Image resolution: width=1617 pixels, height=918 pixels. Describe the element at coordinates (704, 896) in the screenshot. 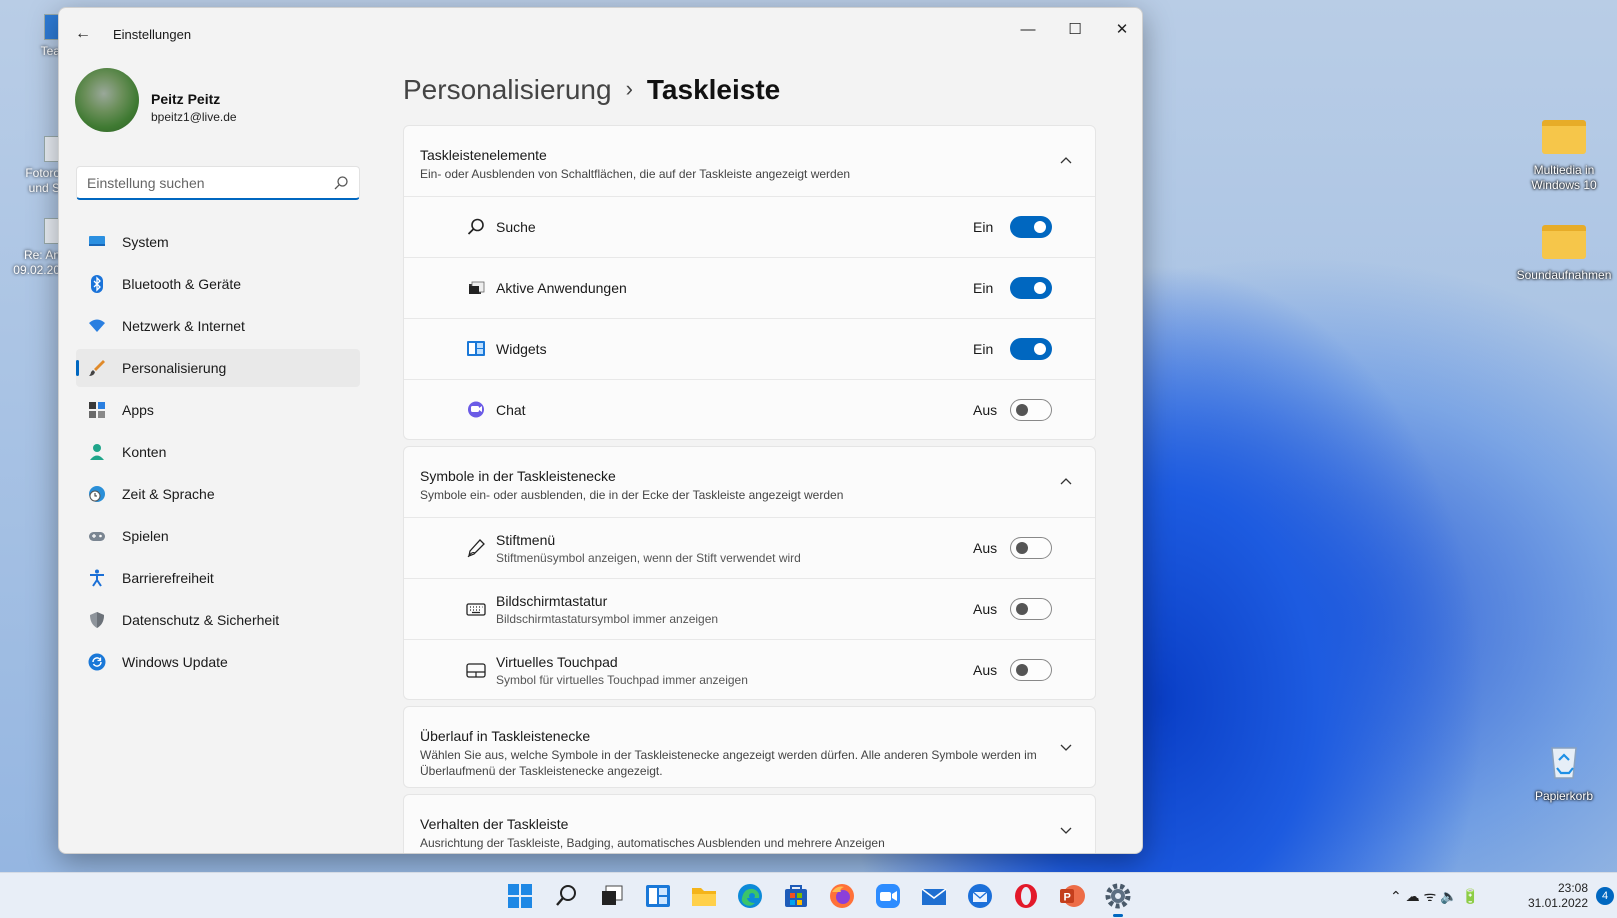

I see `explorer-icon` at that location.